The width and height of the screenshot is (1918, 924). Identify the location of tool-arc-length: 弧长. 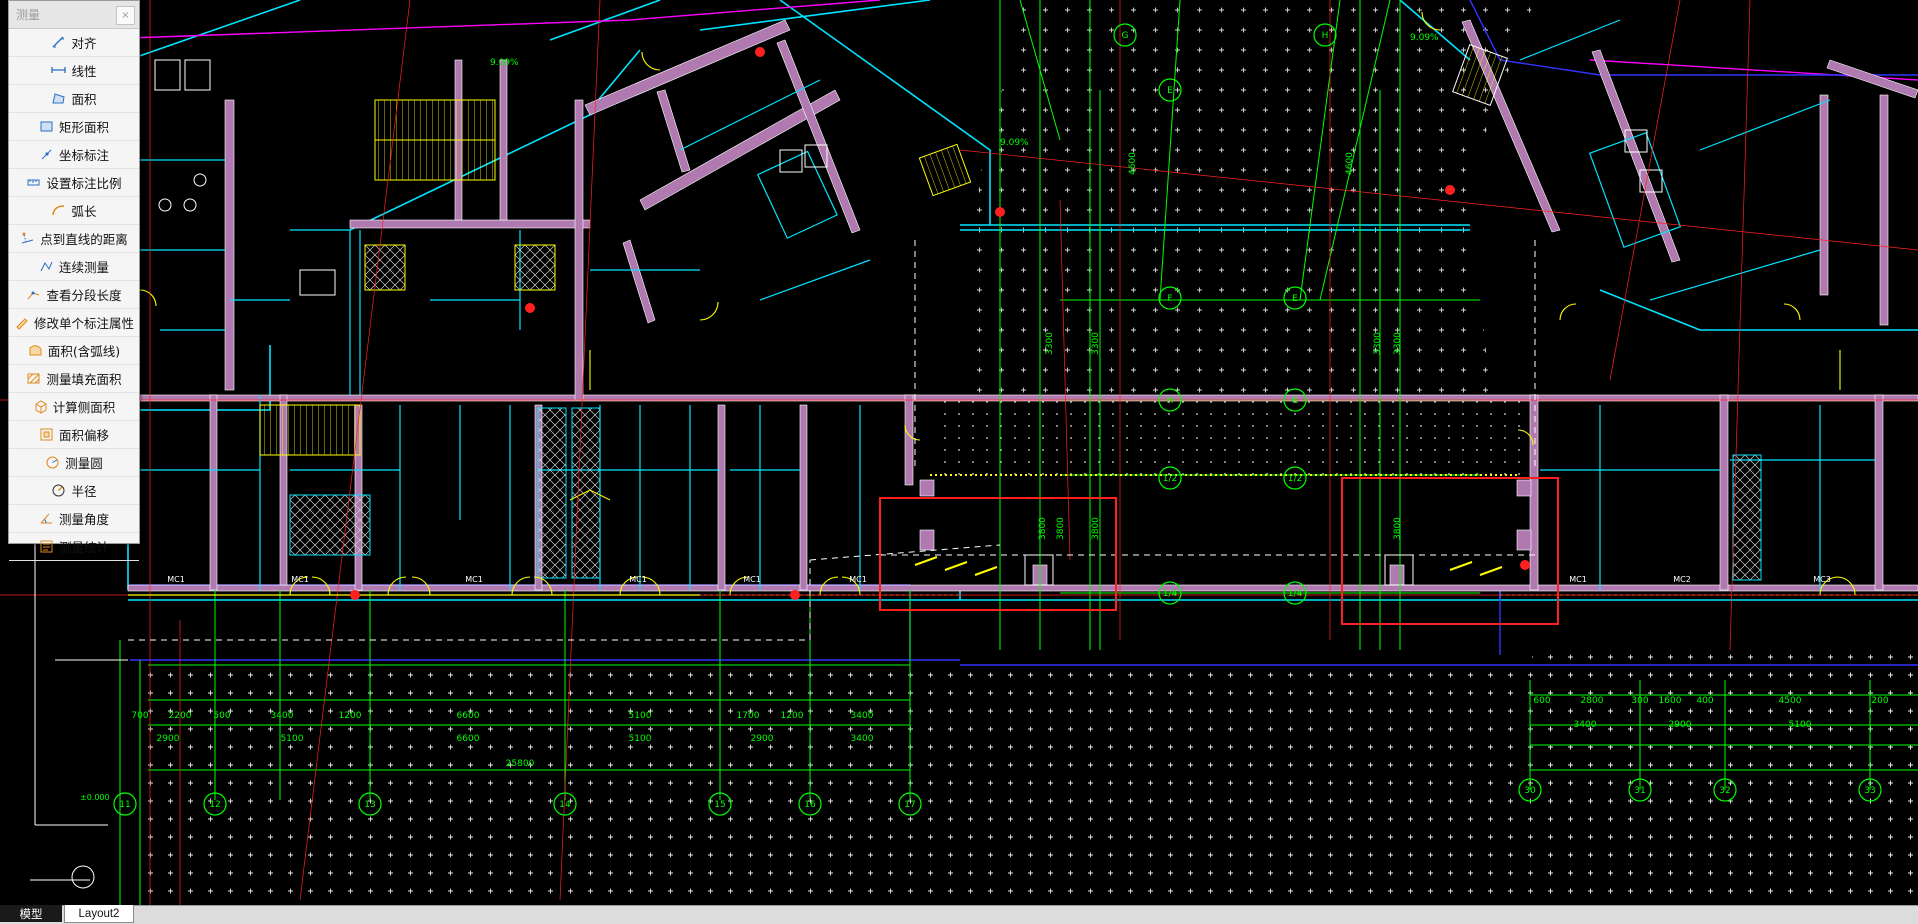
(74, 211).